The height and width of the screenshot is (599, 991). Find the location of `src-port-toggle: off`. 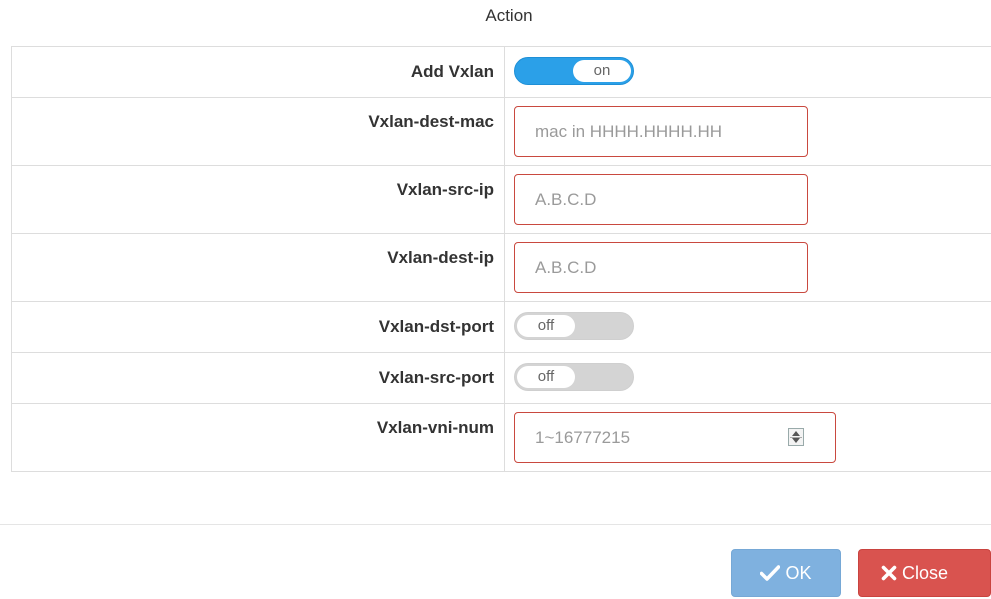

src-port-toggle: off is located at coordinates (574, 377).